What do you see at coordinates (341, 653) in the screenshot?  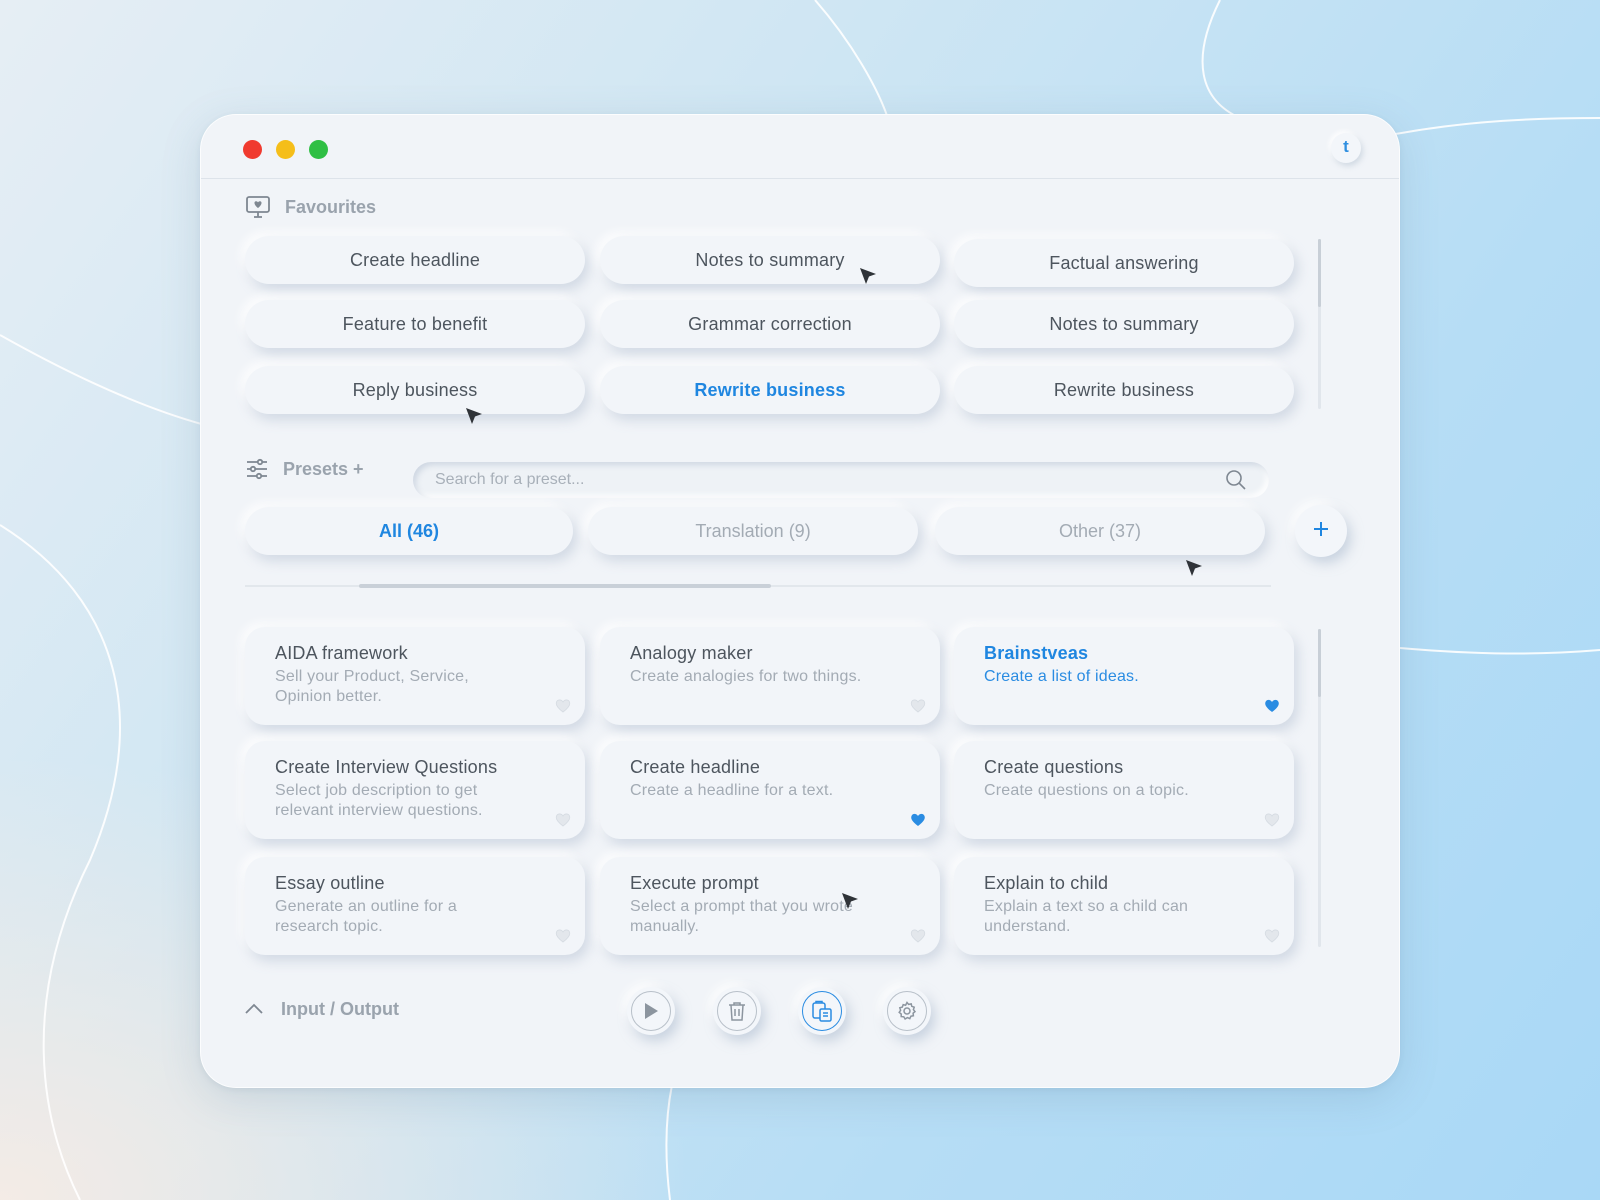 I see `preset-title: AIDA framework` at bounding box center [341, 653].